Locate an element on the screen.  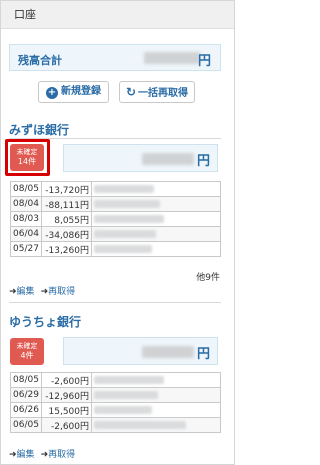
balance-box-mizuho: 円 is located at coordinates (140, 158).